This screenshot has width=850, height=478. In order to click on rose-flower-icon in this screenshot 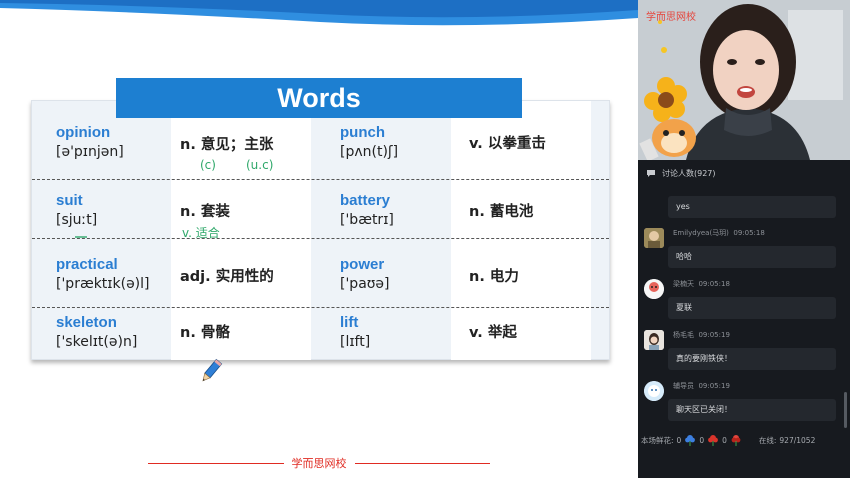, I will do `click(736, 440)`.